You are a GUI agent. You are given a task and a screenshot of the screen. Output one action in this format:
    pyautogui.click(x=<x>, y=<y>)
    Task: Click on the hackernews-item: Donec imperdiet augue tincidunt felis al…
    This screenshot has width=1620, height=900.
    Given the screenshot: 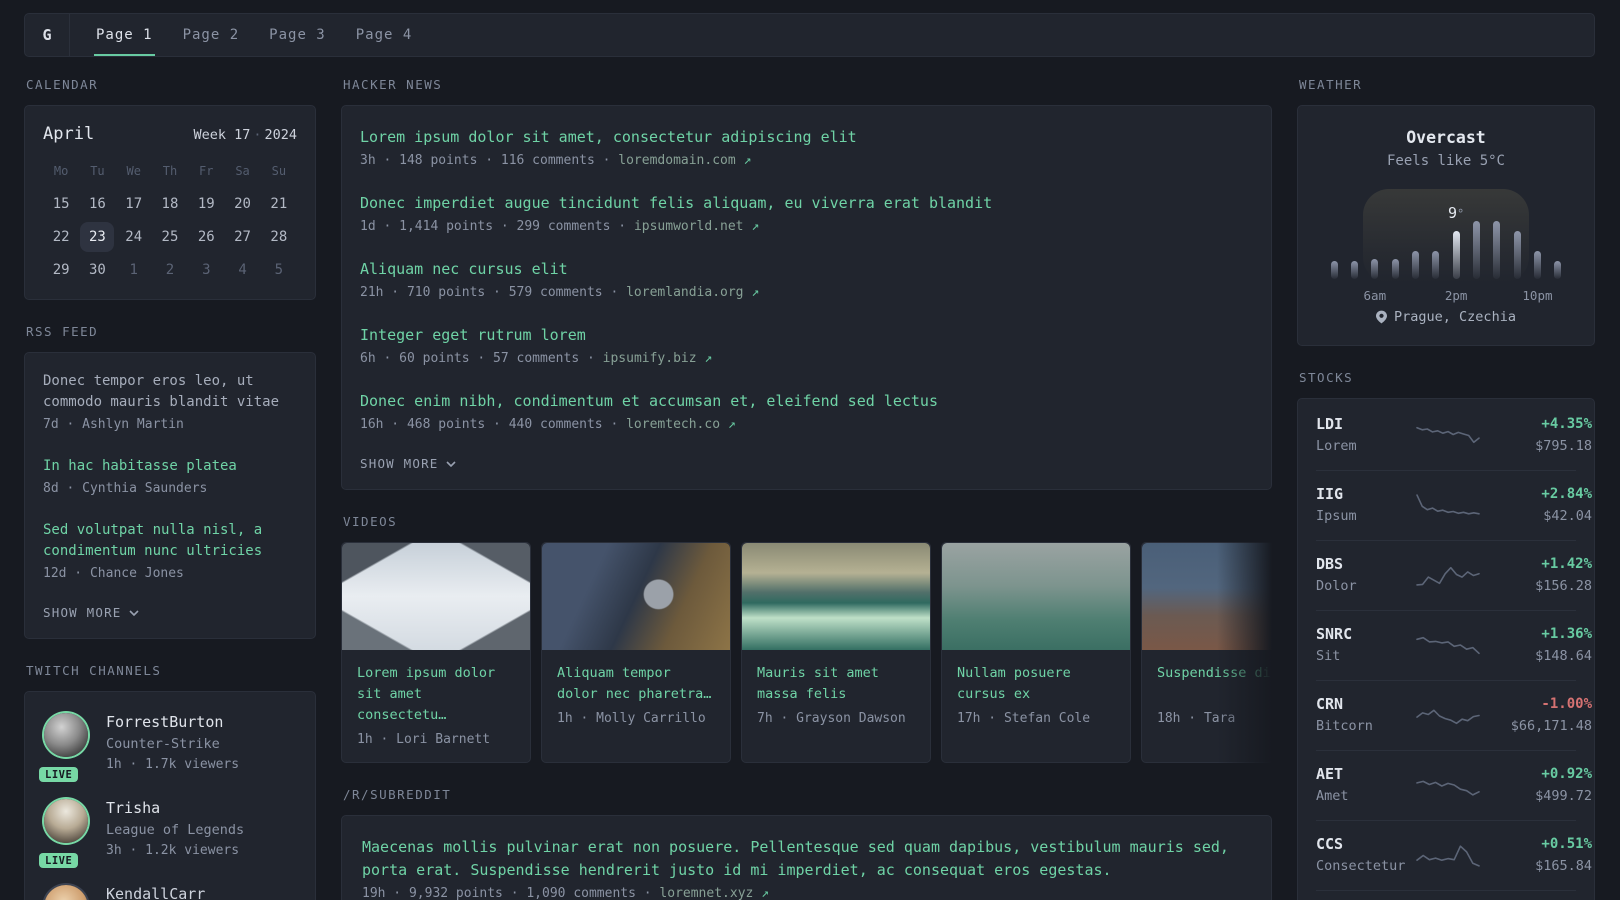 What is the action you would take?
    pyautogui.click(x=806, y=214)
    